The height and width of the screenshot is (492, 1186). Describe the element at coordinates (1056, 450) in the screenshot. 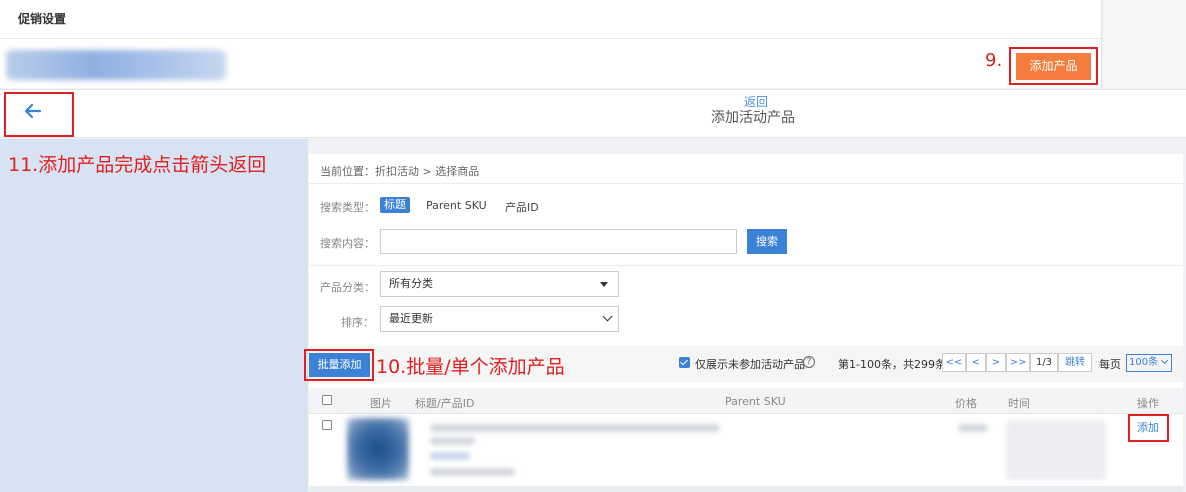

I see `blurred-time` at that location.